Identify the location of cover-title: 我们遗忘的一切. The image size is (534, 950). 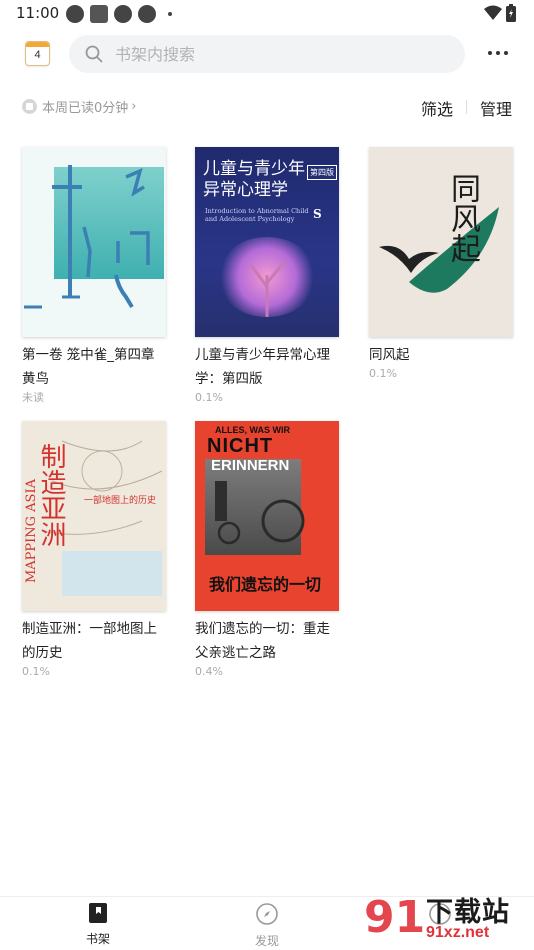
(265, 584).